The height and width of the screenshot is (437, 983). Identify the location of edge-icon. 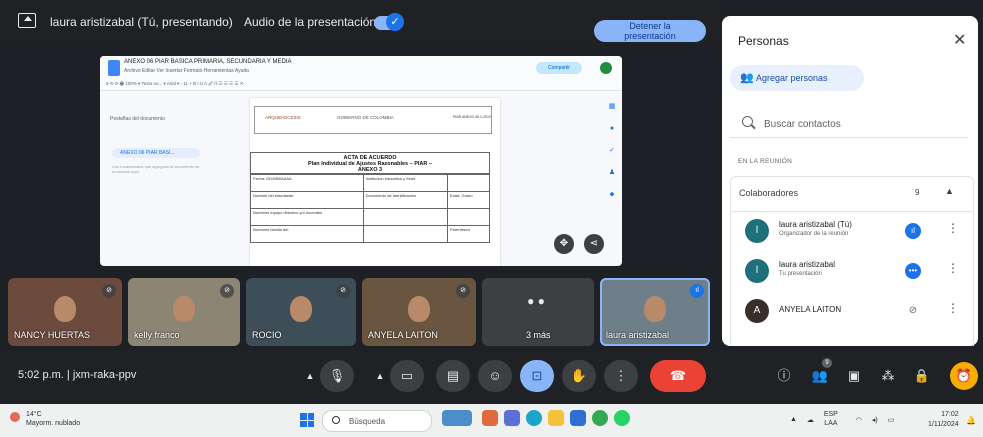
(534, 418).